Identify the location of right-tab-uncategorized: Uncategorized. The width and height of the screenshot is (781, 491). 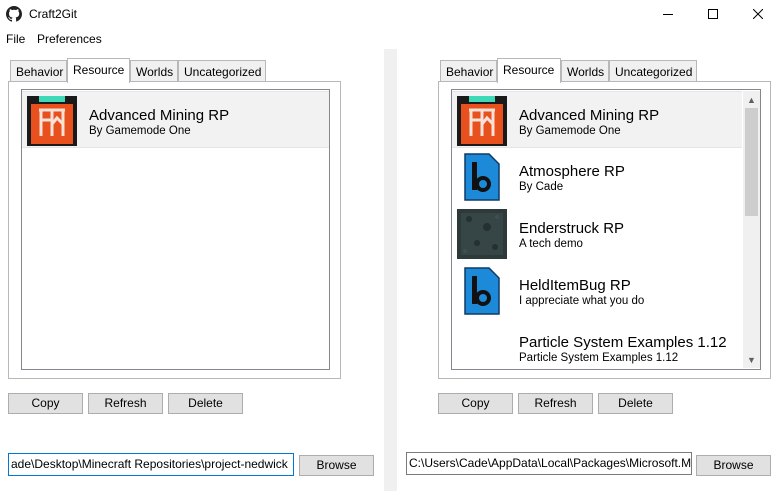
(653, 71).